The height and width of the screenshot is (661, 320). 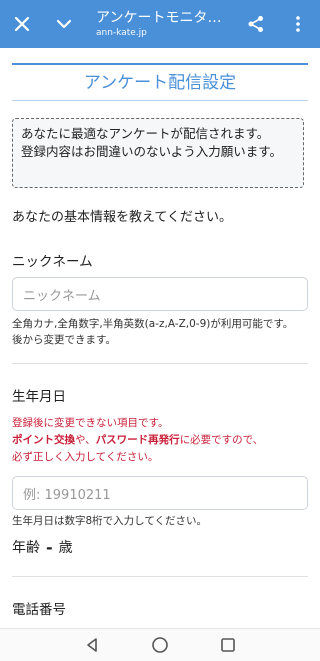 I want to click on collapse-button, so click(x=64, y=24).